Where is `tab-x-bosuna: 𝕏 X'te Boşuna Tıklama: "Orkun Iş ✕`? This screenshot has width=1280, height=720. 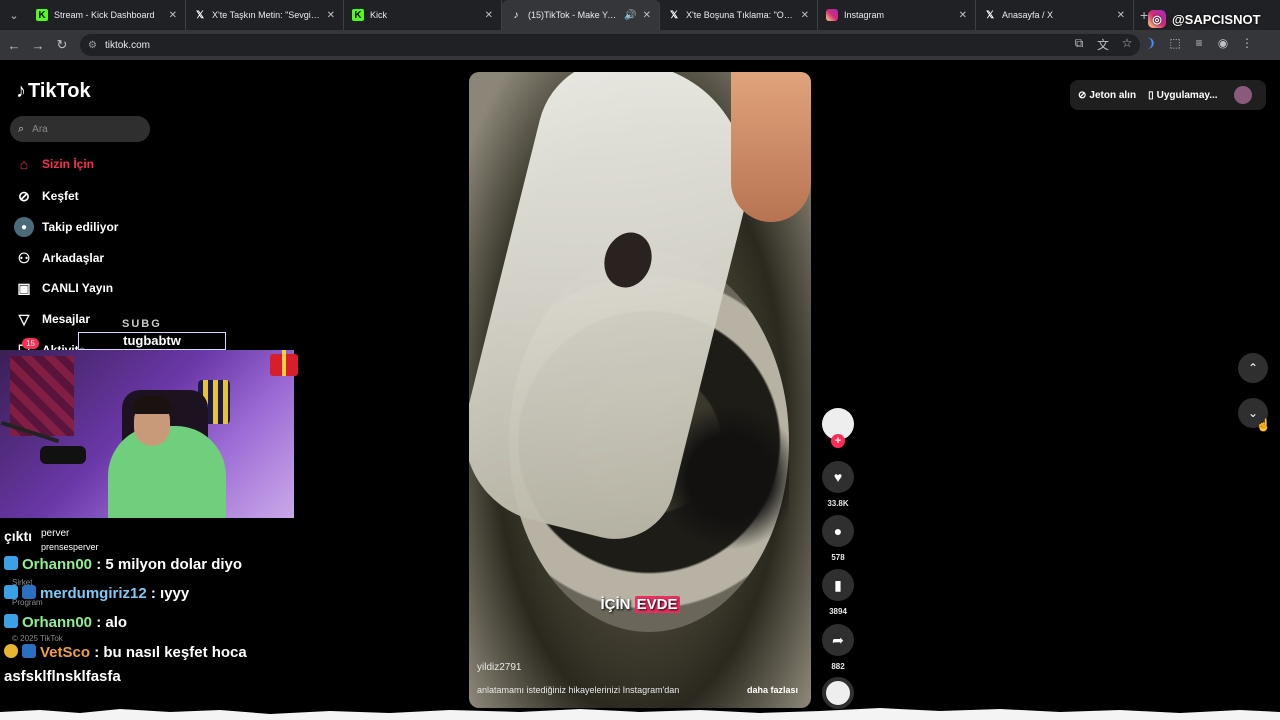 tab-x-bosuna: 𝕏 X'te Boşuna Tıklama: "Orkun Iş ✕ is located at coordinates (739, 15).